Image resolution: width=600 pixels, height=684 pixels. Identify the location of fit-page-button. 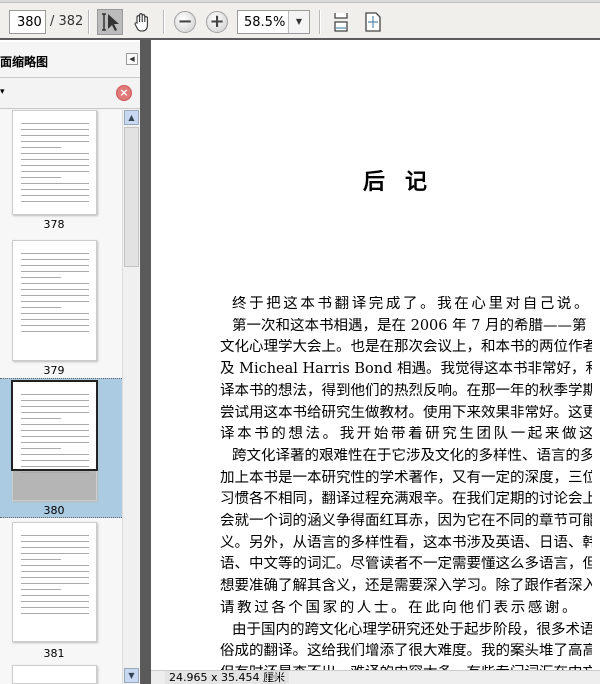
(373, 22).